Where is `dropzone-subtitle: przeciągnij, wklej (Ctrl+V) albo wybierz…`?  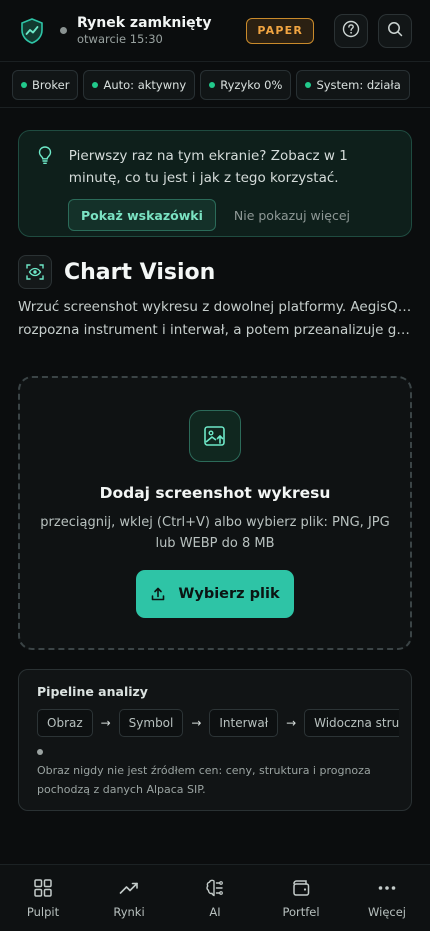
dropzone-subtitle: przeciągnij, wklej (Ctrl+V) albo wybierz… is located at coordinates (215, 533).